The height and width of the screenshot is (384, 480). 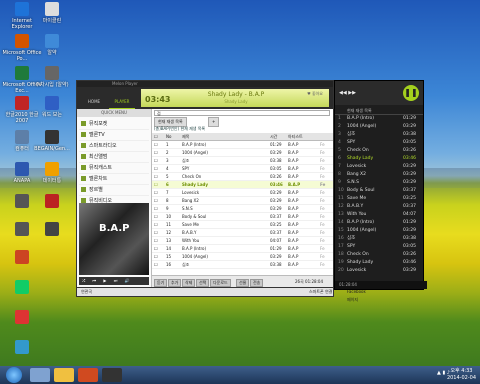 What do you see at coordinates (114, 190) in the screenshot?
I see `menu-item: 장르별` at bounding box center [114, 190].